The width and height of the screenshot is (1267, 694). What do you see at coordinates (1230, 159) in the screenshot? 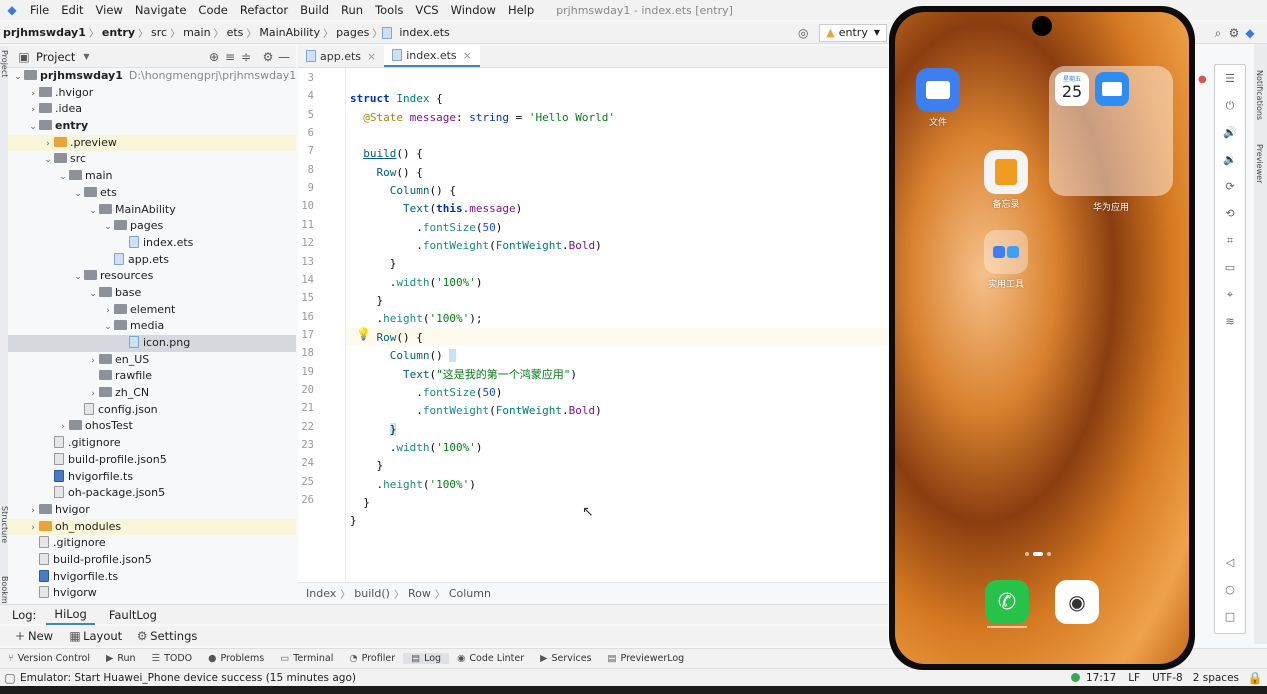
I see `volume-down-icon: 🔉` at bounding box center [1230, 159].